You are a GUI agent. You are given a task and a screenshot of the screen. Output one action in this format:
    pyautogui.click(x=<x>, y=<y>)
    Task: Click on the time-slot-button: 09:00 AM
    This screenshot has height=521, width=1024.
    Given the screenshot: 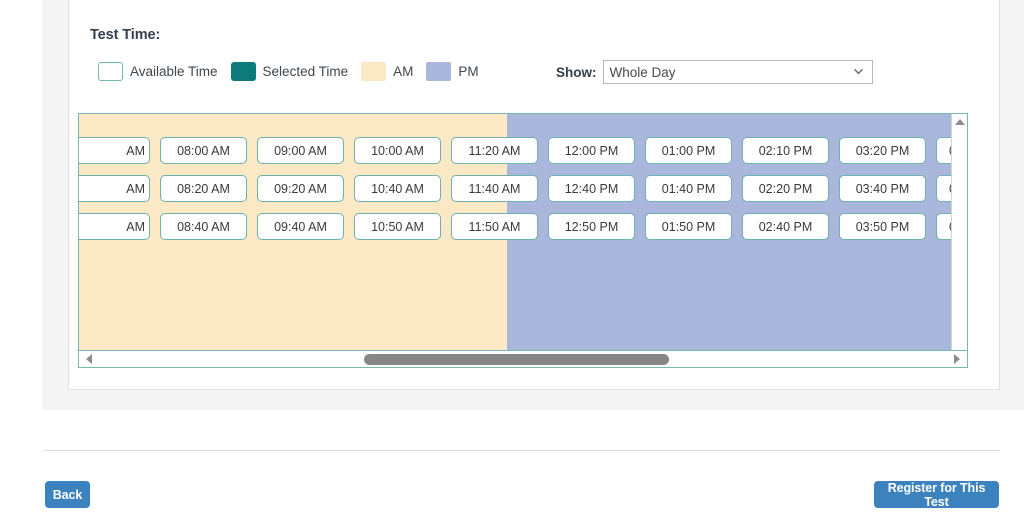 What is the action you would take?
    pyautogui.click(x=300, y=150)
    